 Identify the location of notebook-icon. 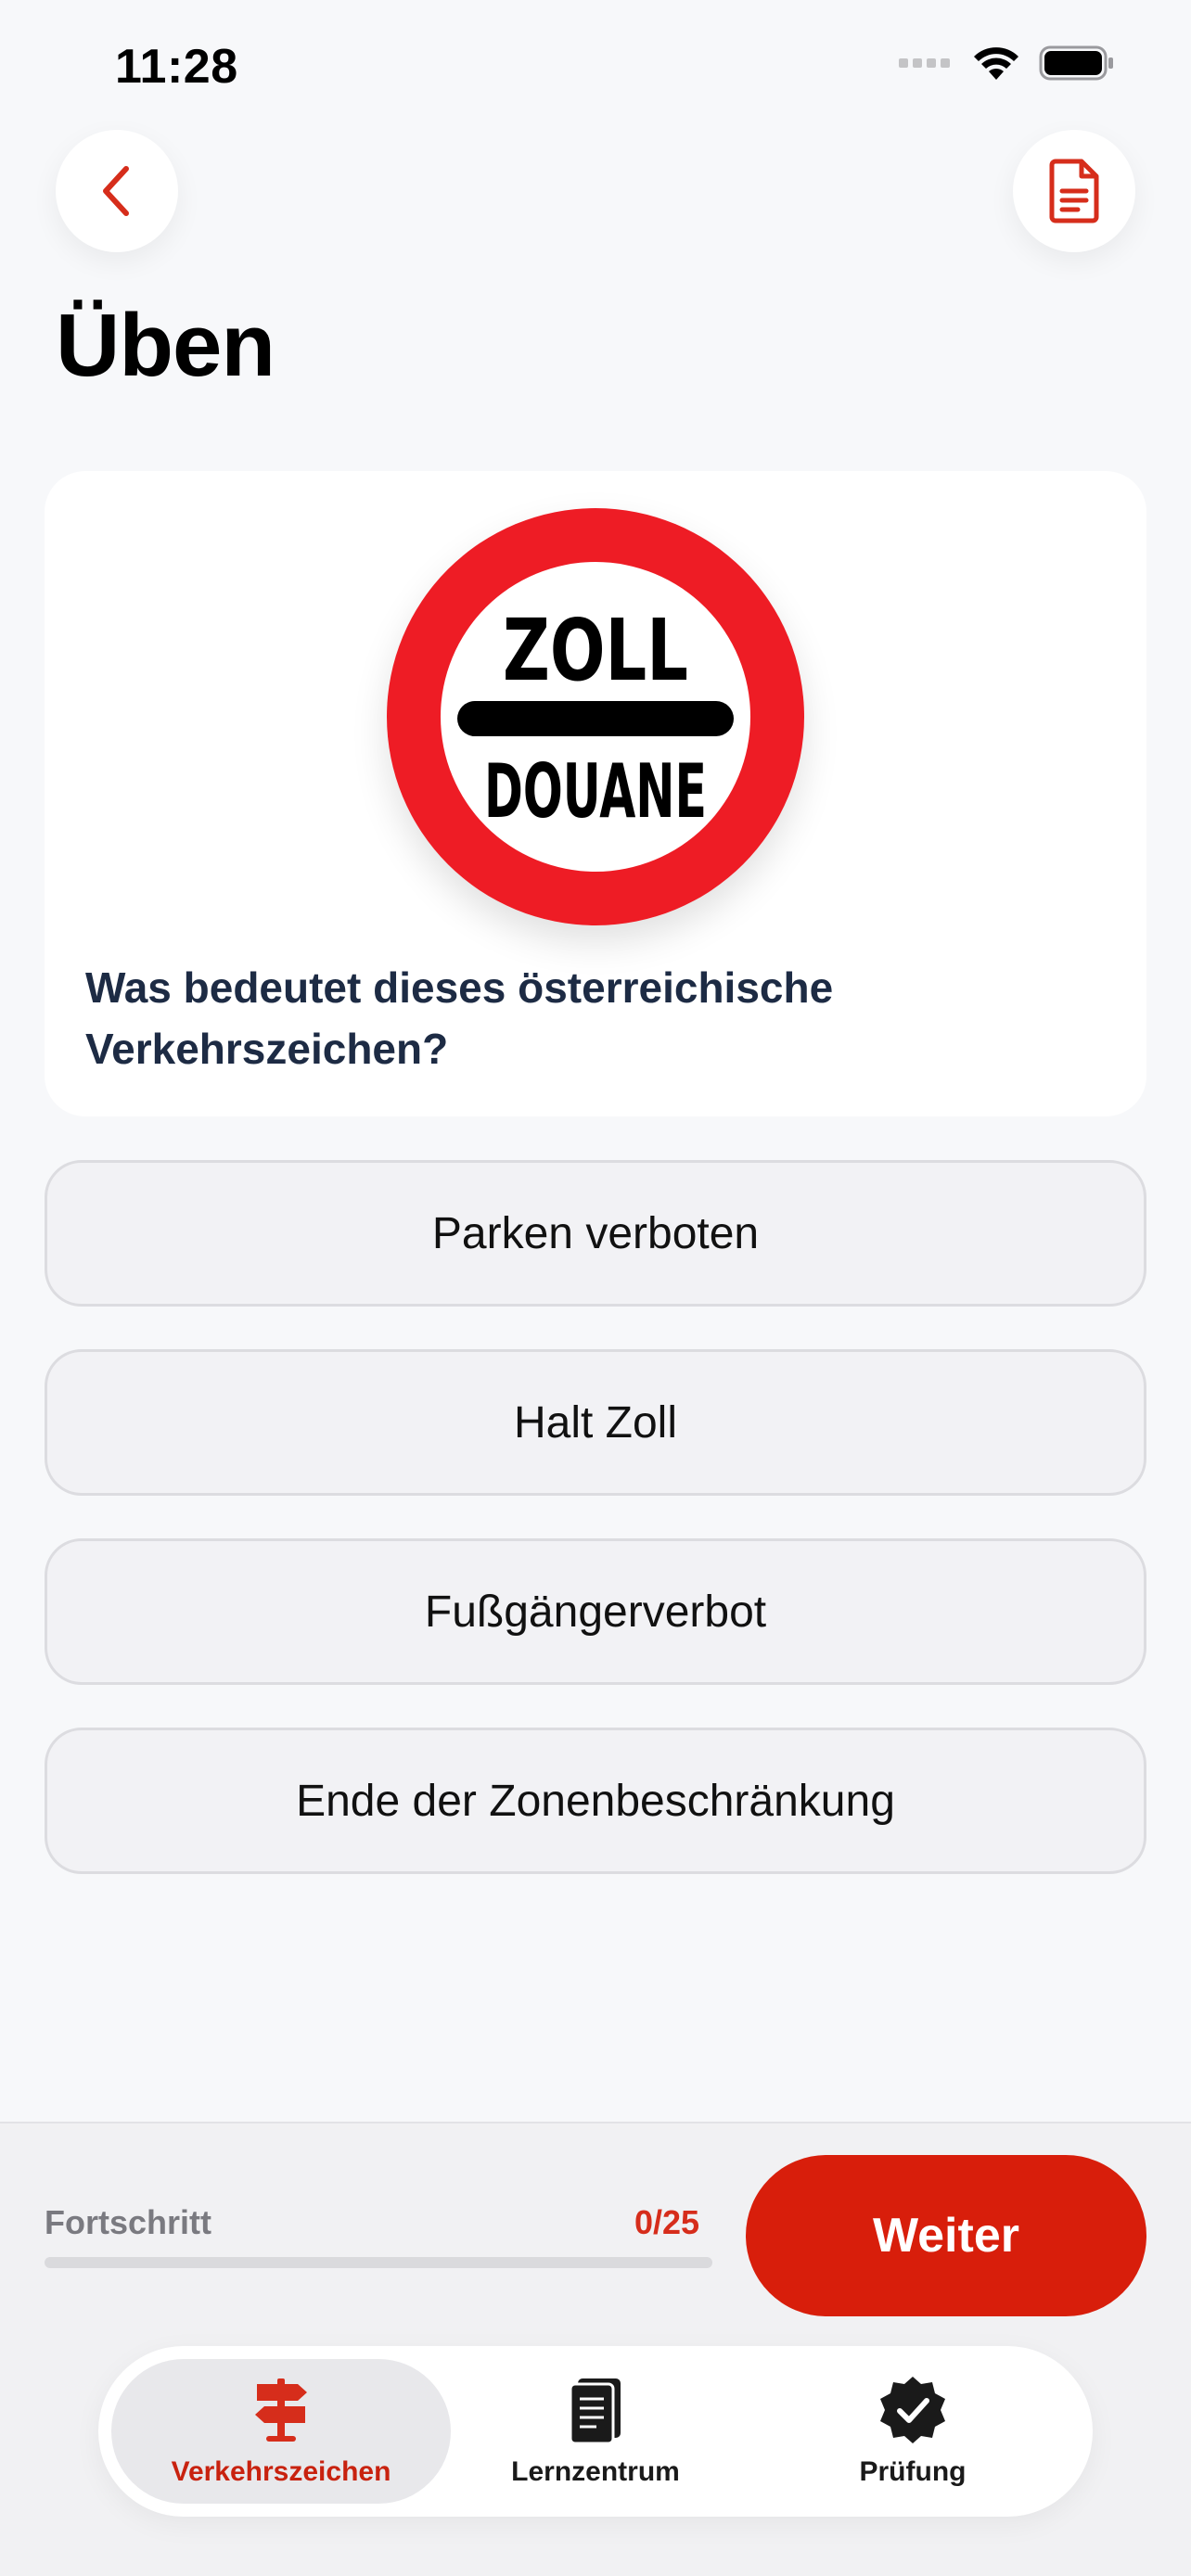
(595, 2410).